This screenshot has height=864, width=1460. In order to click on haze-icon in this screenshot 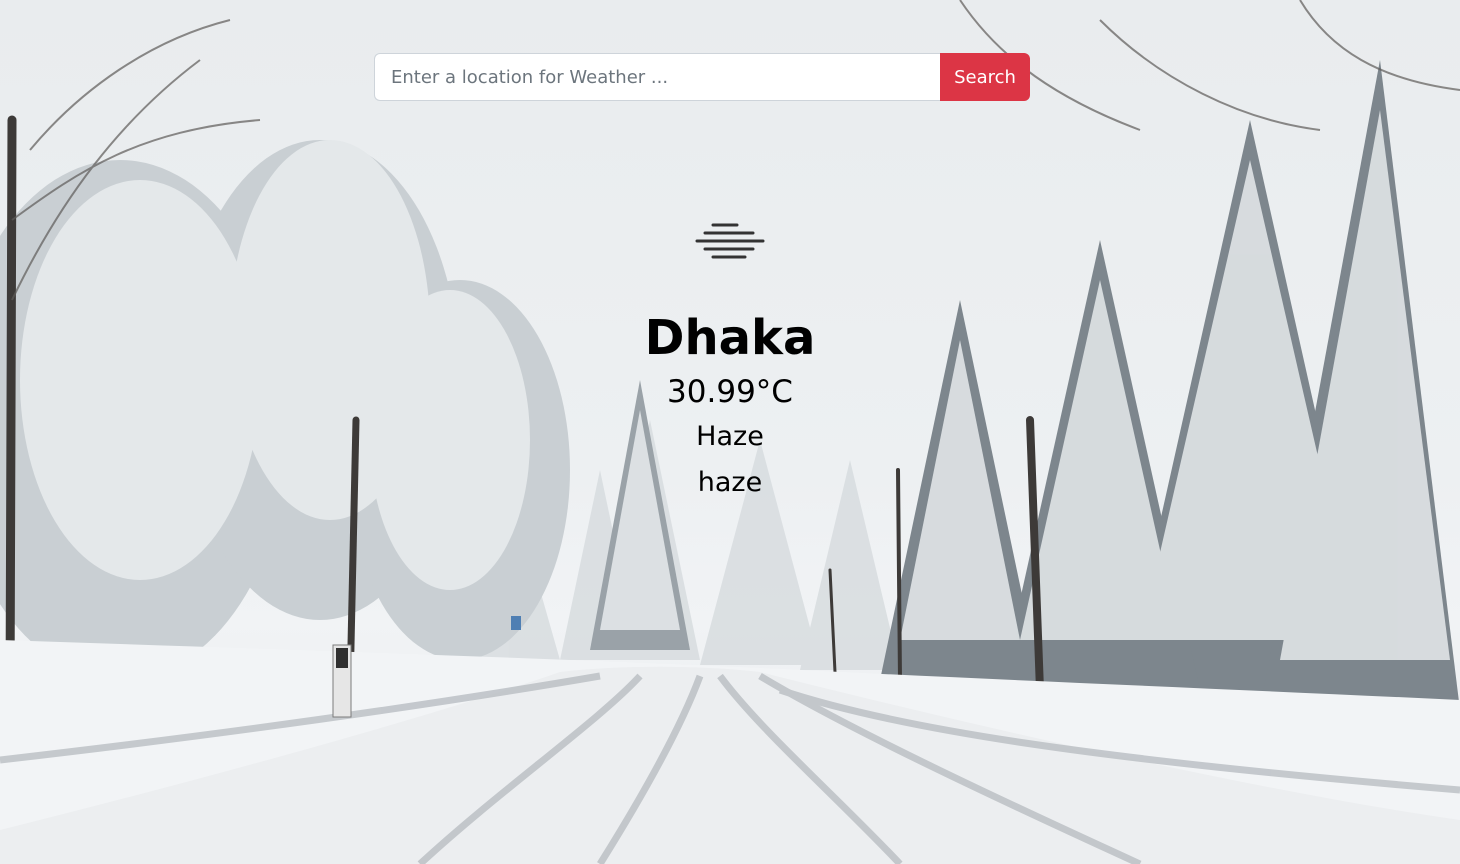, I will do `click(730, 241)`.